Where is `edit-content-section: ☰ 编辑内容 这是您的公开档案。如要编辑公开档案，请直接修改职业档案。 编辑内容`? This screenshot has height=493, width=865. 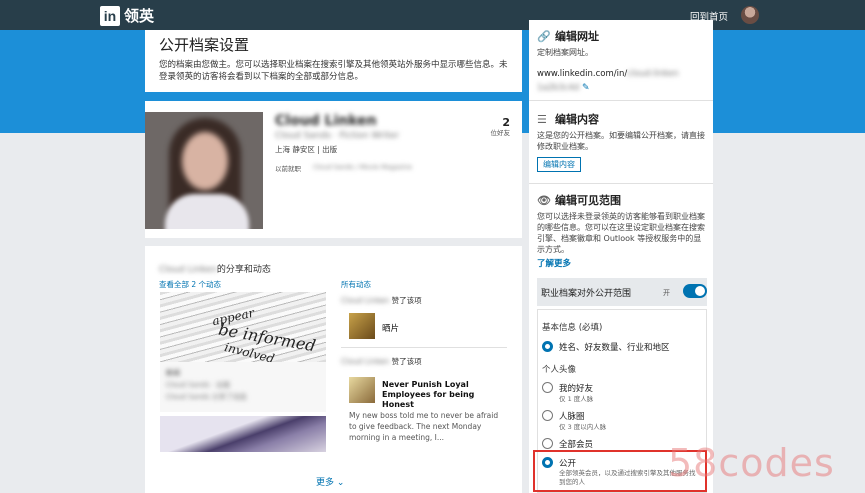
edit-content-section: ☰ 编辑内容 这是您的公开档案。如要编辑公开档案，请直接修改职业档案。 编辑内容 is located at coordinates (622, 141).